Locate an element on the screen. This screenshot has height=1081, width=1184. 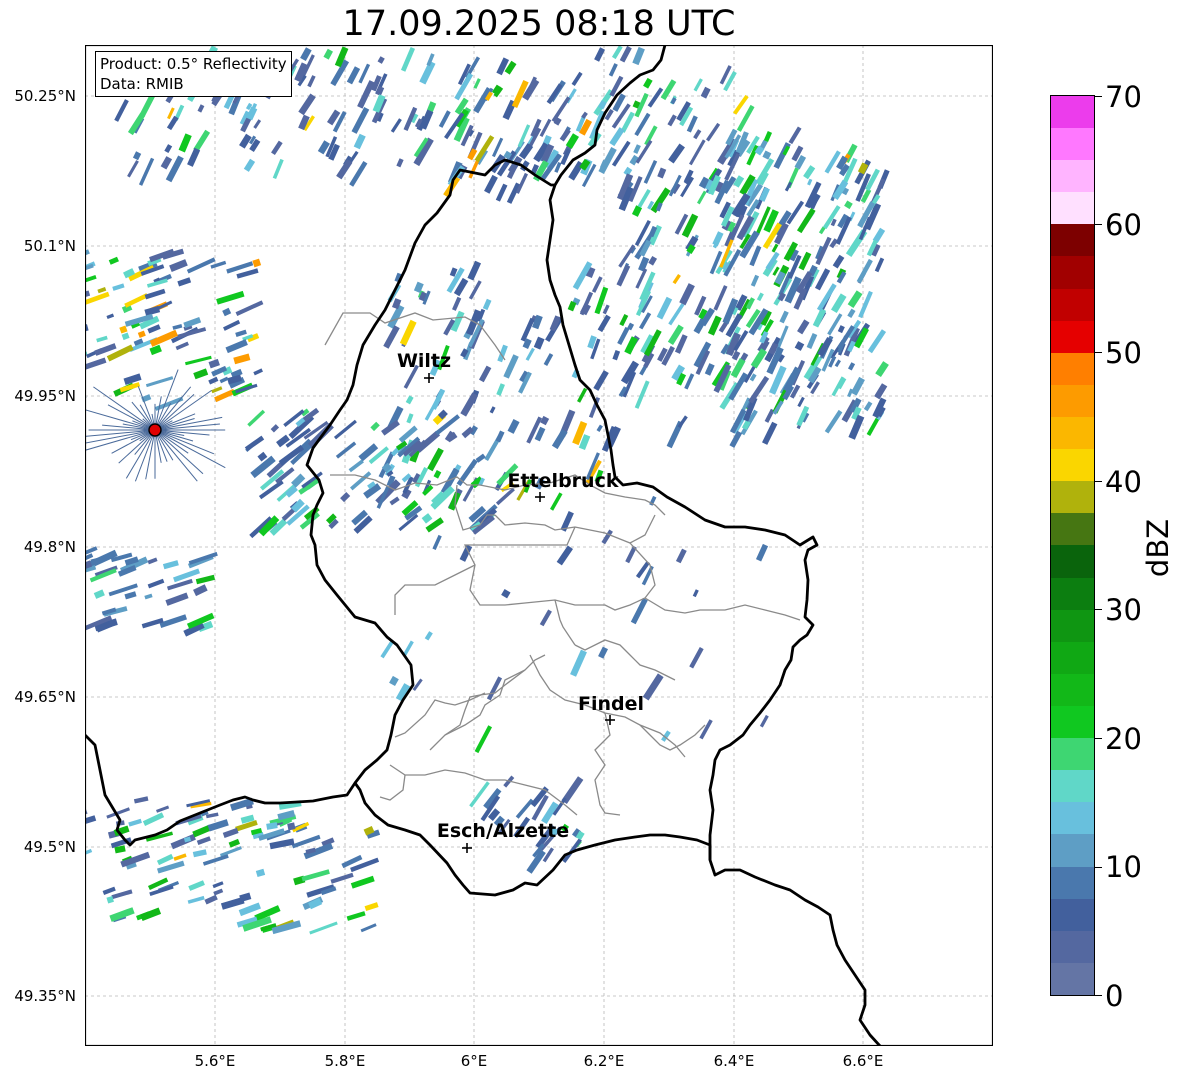
radar-site-marker is located at coordinates (155, 430).